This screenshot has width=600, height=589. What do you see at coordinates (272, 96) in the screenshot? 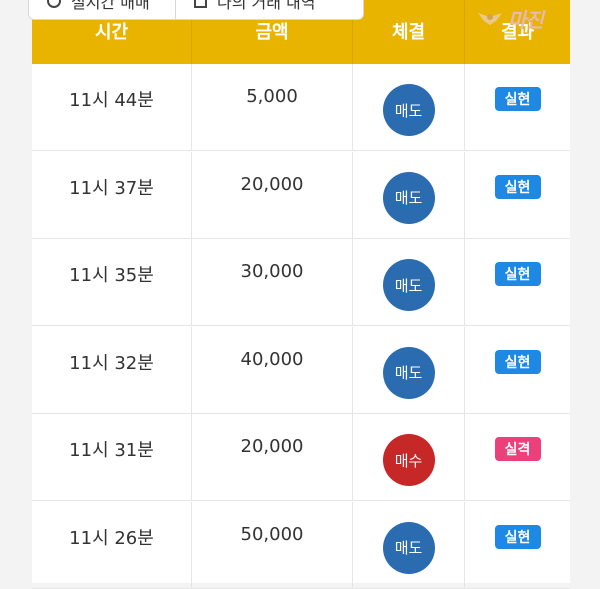
I see `amount-text: 5,000` at bounding box center [272, 96].